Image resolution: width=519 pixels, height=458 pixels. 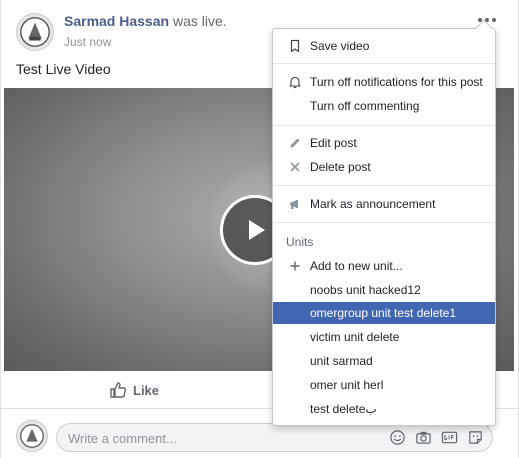 What do you see at coordinates (396, 82) in the screenshot?
I see `menu-item-label: Turn off notifications for this post` at bounding box center [396, 82].